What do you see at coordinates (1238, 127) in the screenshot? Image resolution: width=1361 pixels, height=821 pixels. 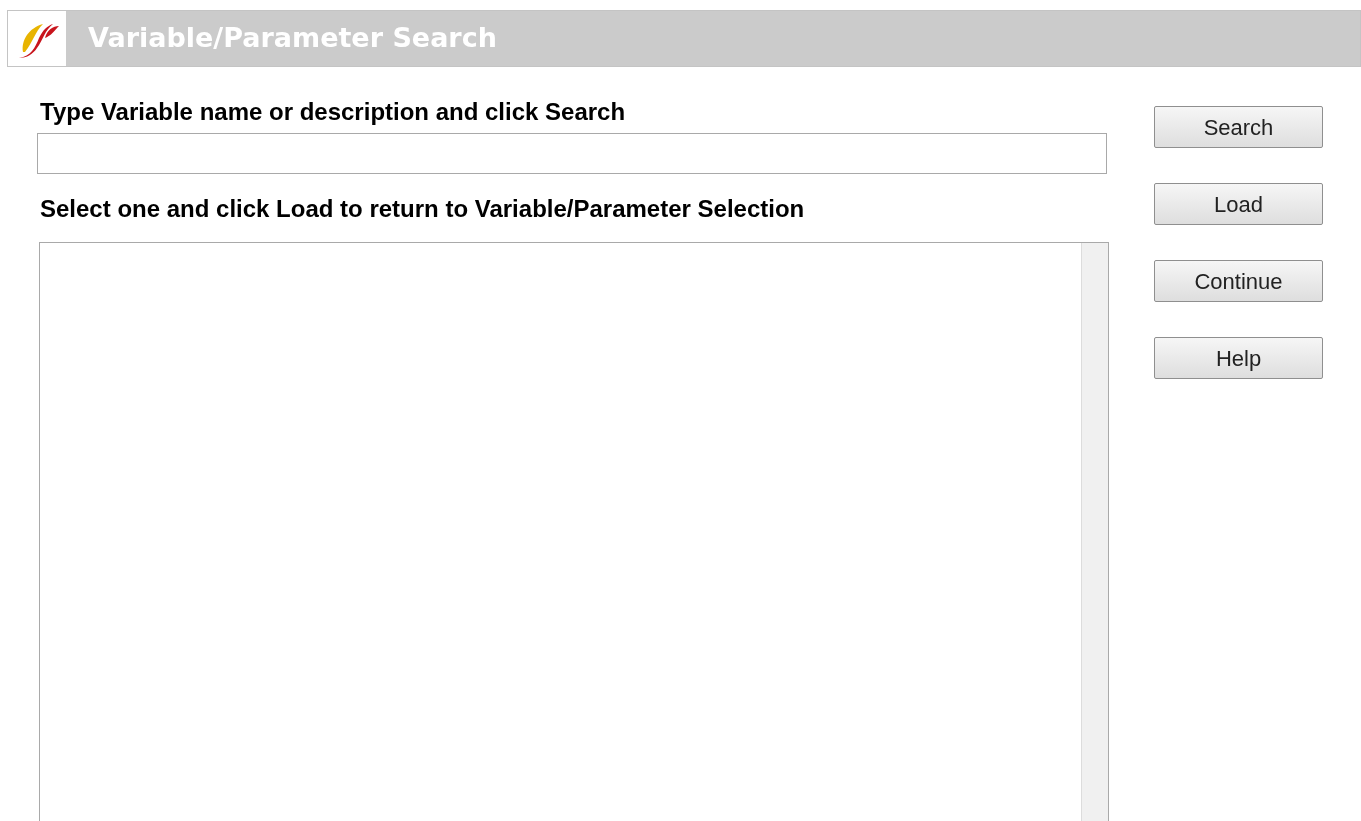 I see `action-button: Search` at bounding box center [1238, 127].